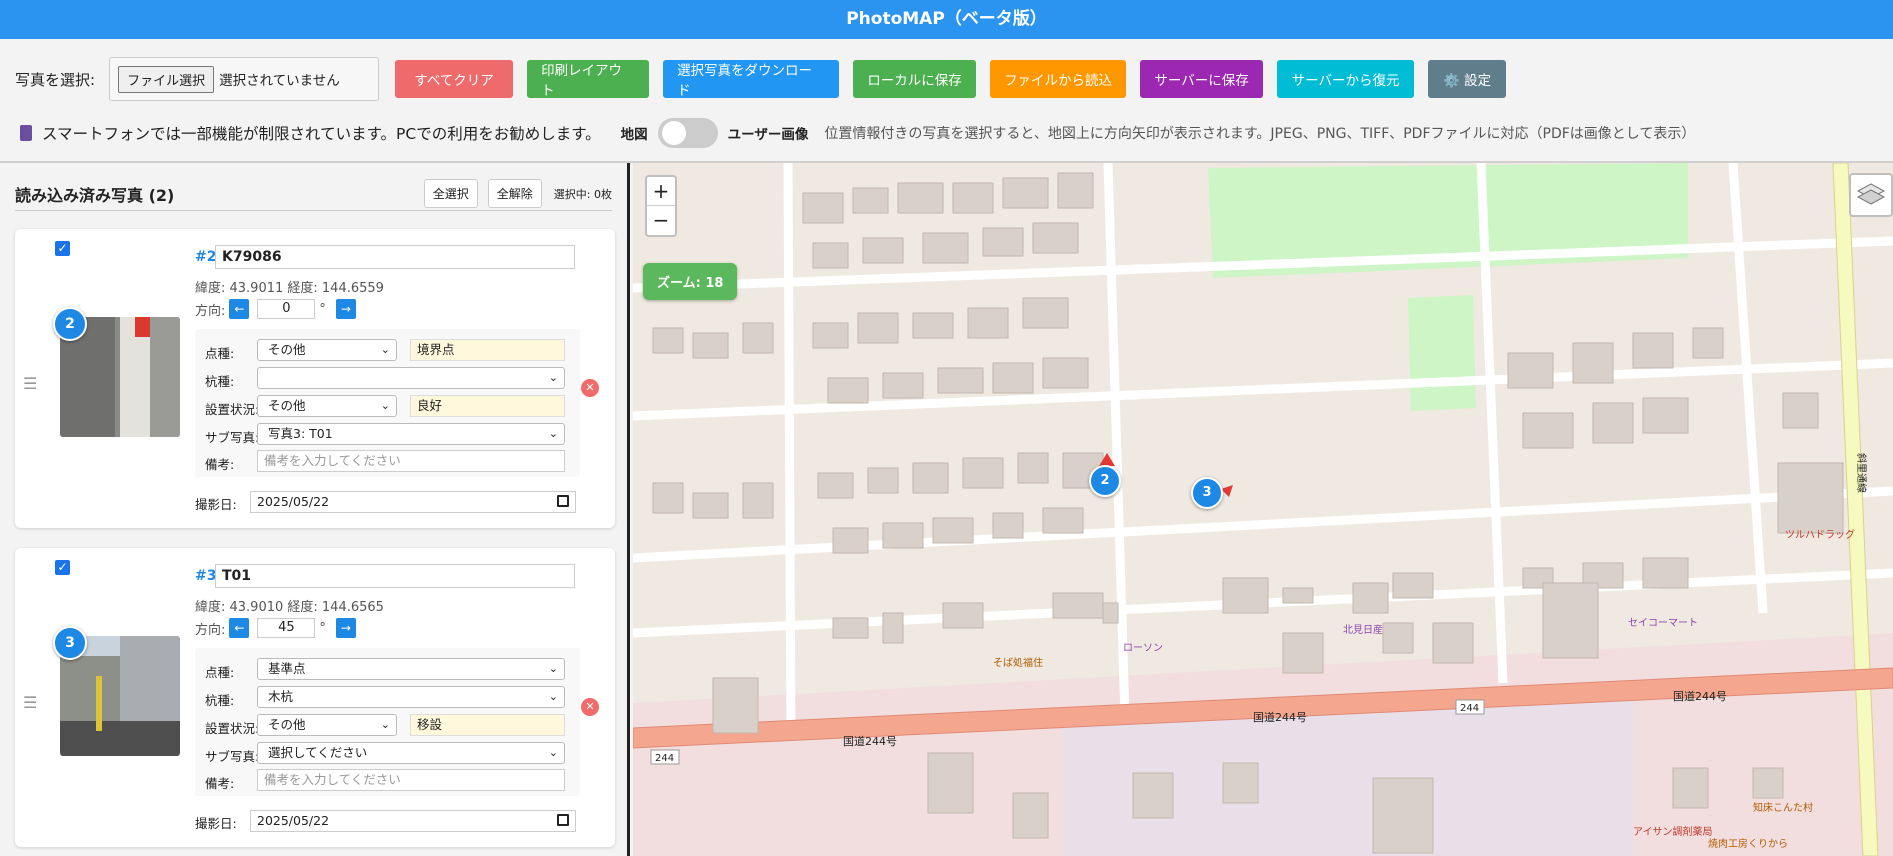 The width and height of the screenshot is (1893, 856). I want to click on restore-server-button: サーバーから復元, so click(1346, 79).